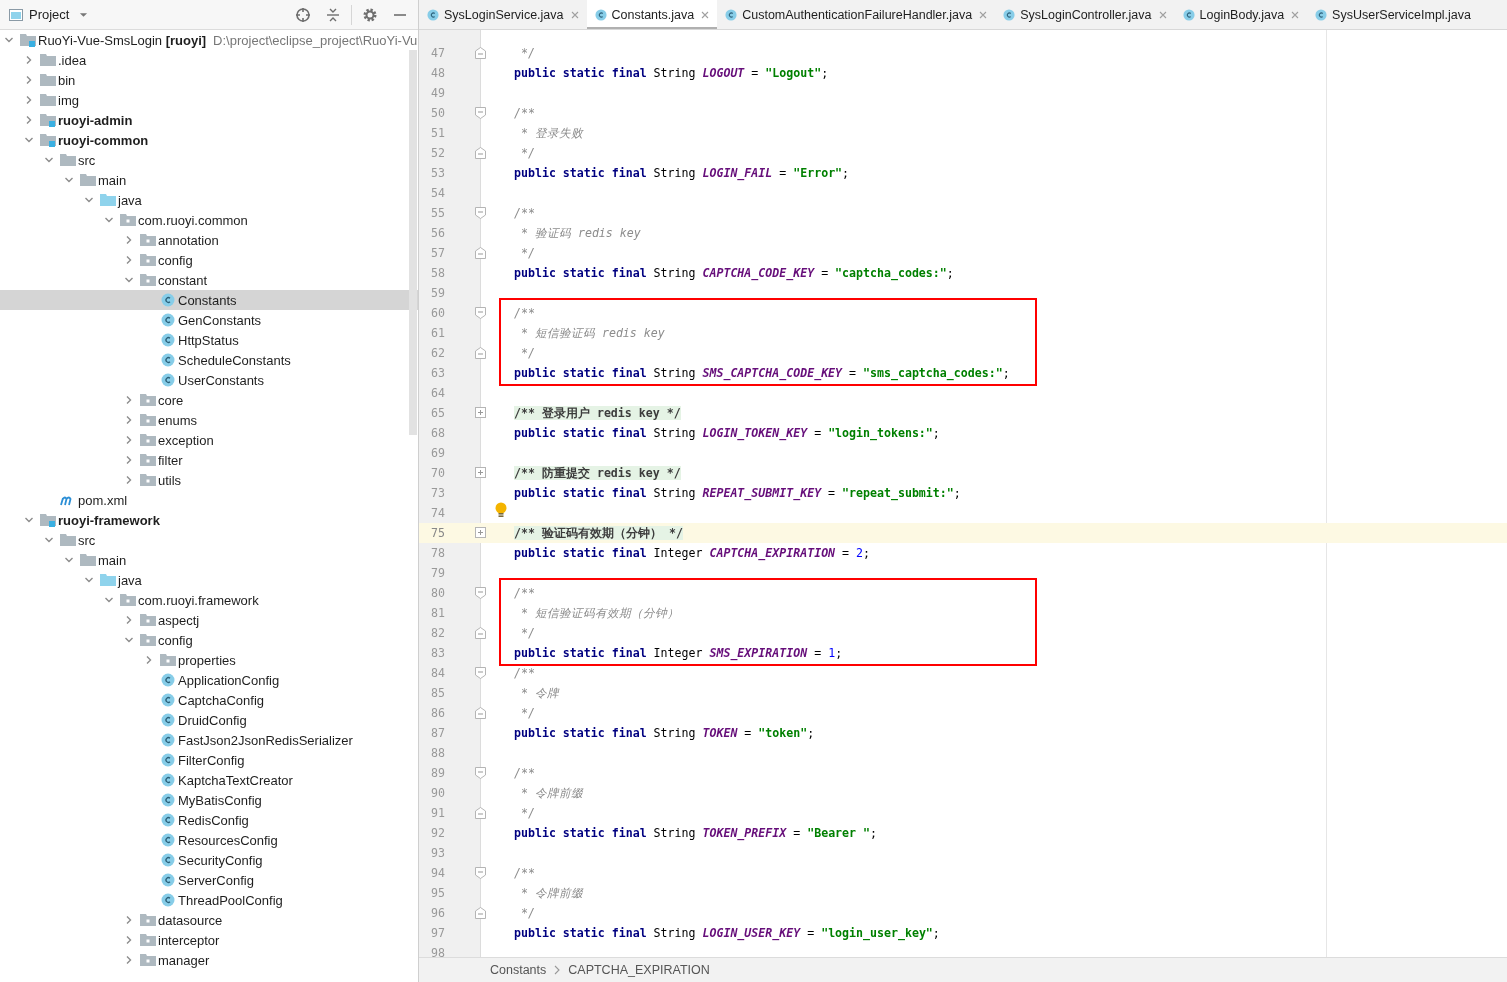 Image resolution: width=1507 pixels, height=982 pixels. I want to click on tree-item: ruoyi-admin, so click(209, 120).